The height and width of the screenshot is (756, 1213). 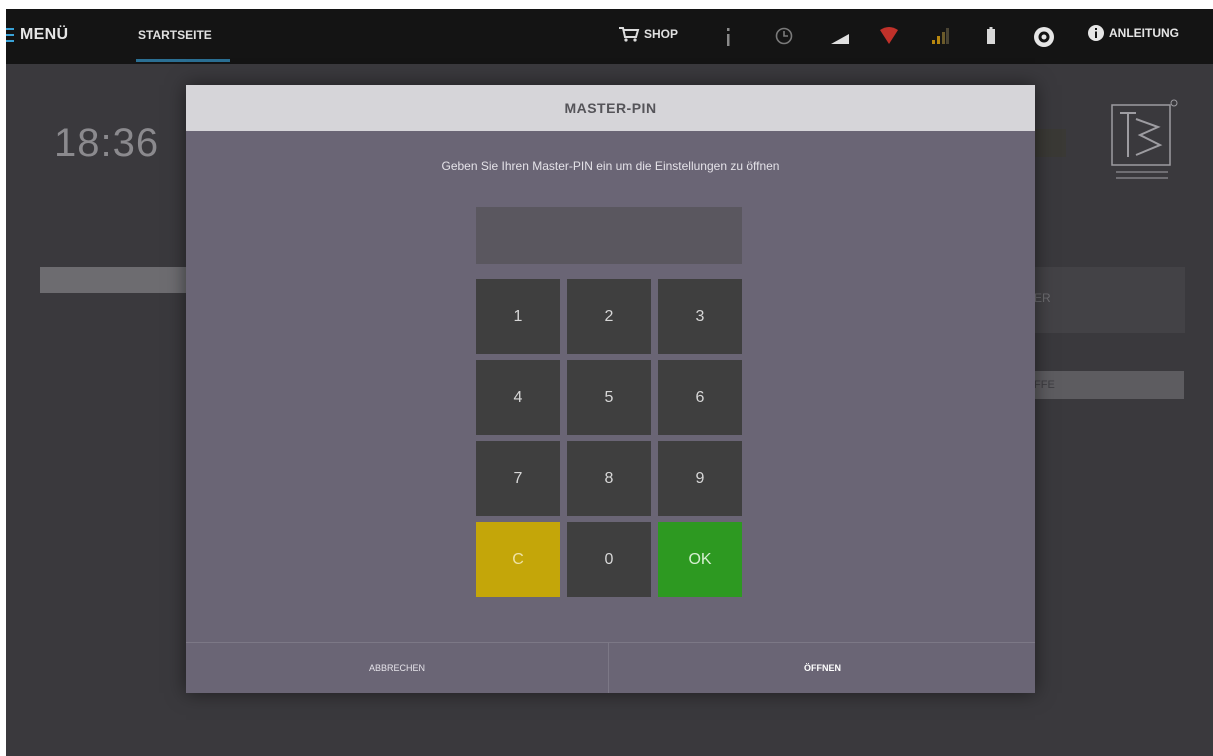 What do you see at coordinates (397, 668) in the screenshot?
I see `cancel-button: ABBRECHEN` at bounding box center [397, 668].